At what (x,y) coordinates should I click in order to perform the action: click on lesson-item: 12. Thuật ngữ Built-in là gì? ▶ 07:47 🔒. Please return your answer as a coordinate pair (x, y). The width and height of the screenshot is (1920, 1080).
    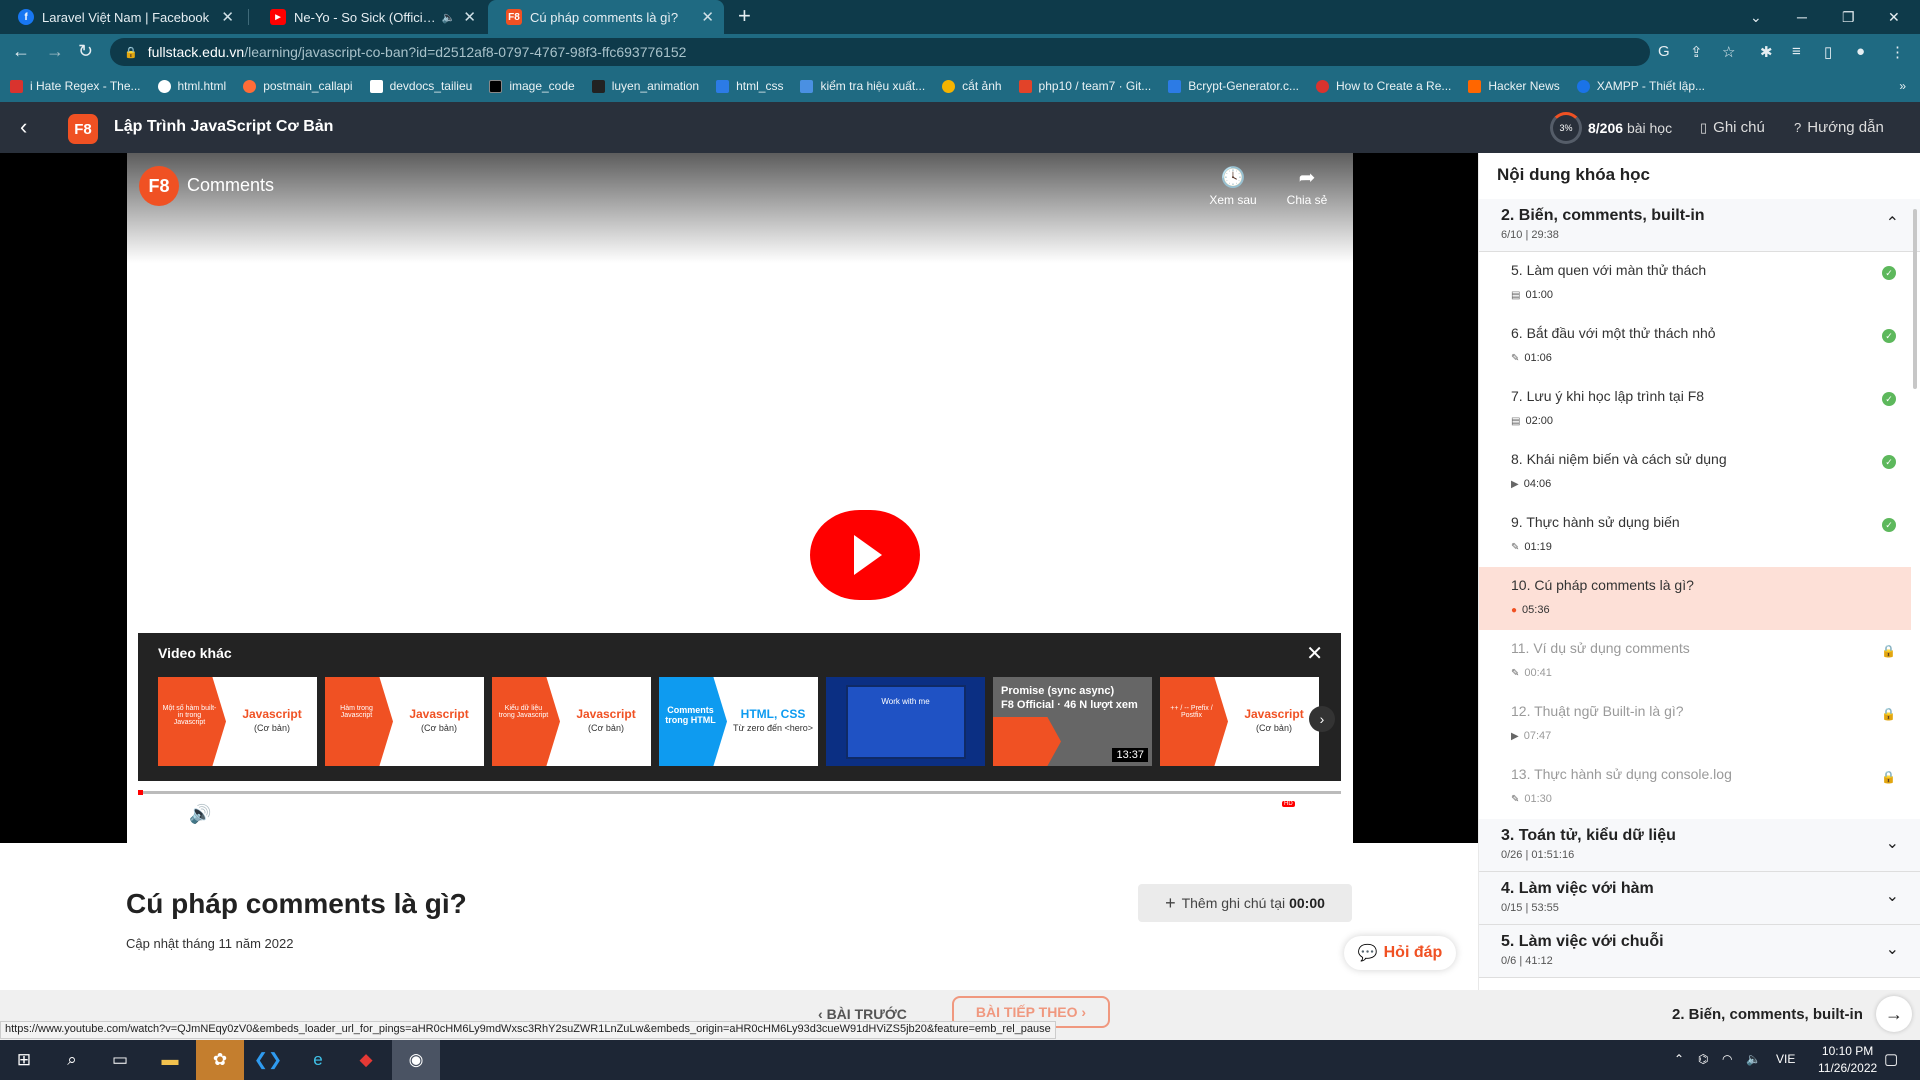
    Looking at the image, I should click on (1695, 724).